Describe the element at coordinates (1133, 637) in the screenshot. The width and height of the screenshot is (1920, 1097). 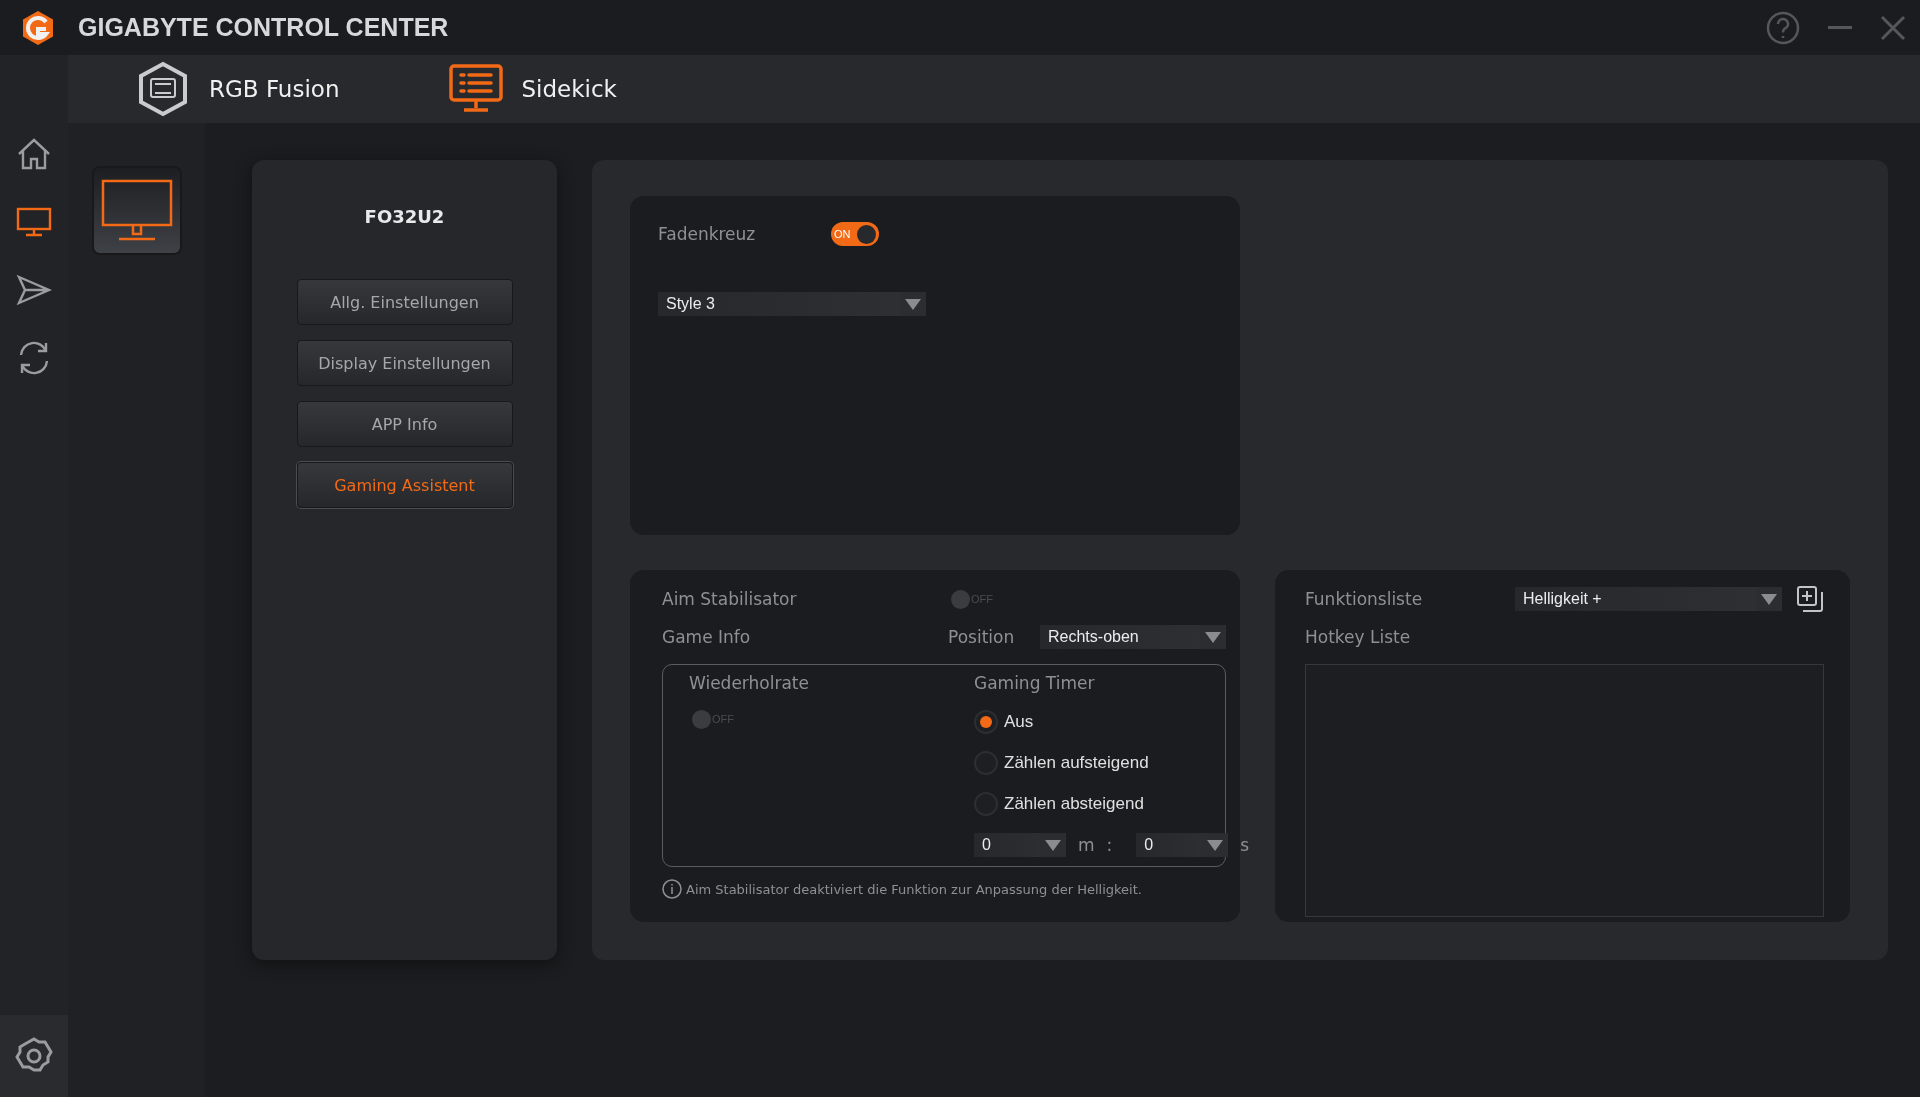
I see `dropdown: Rechts-oben` at that location.